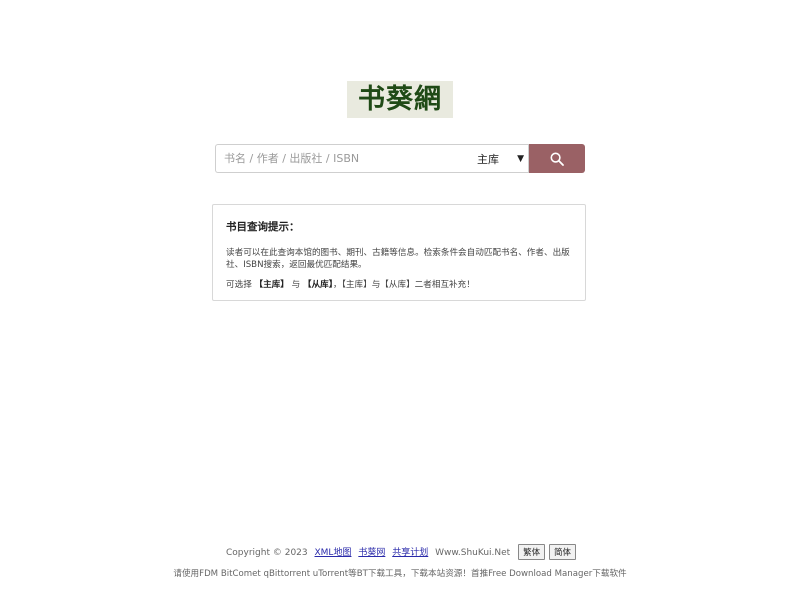 The width and height of the screenshot is (800, 600). What do you see at coordinates (333, 553) in the screenshot?
I see `sitemap-link: XML地图` at bounding box center [333, 553].